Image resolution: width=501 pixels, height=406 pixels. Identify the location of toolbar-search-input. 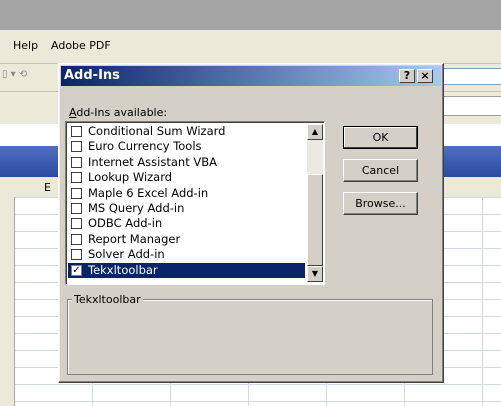
(472, 76).